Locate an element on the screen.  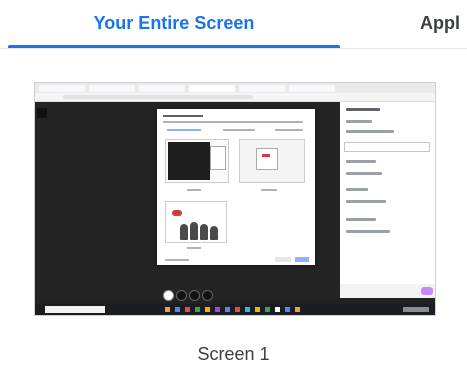
thumbnail-side-panel is located at coordinates (387, 200).